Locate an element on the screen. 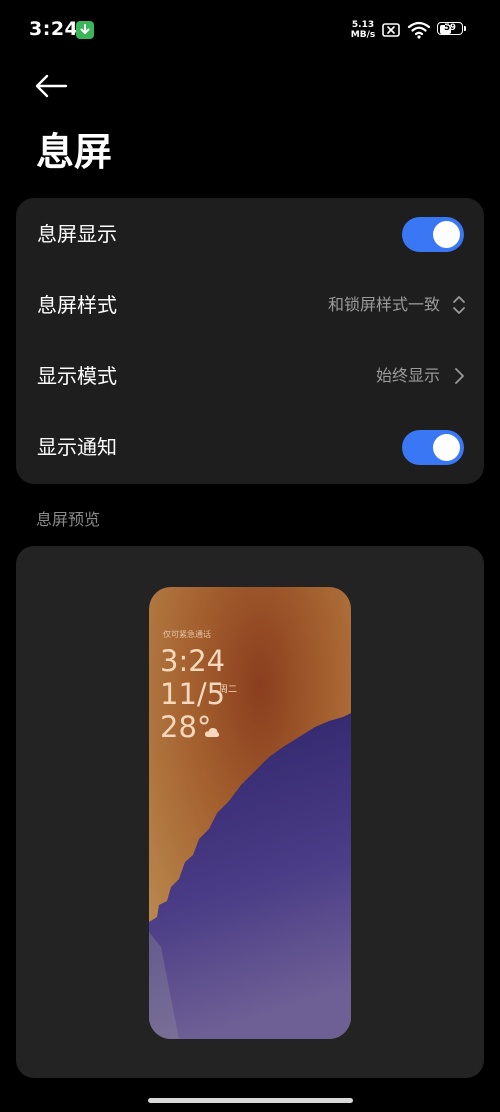 Image resolution: width=500 pixels, height=1112 pixels. aod-style-value: 和锁屏样式一致 is located at coordinates (383, 304).